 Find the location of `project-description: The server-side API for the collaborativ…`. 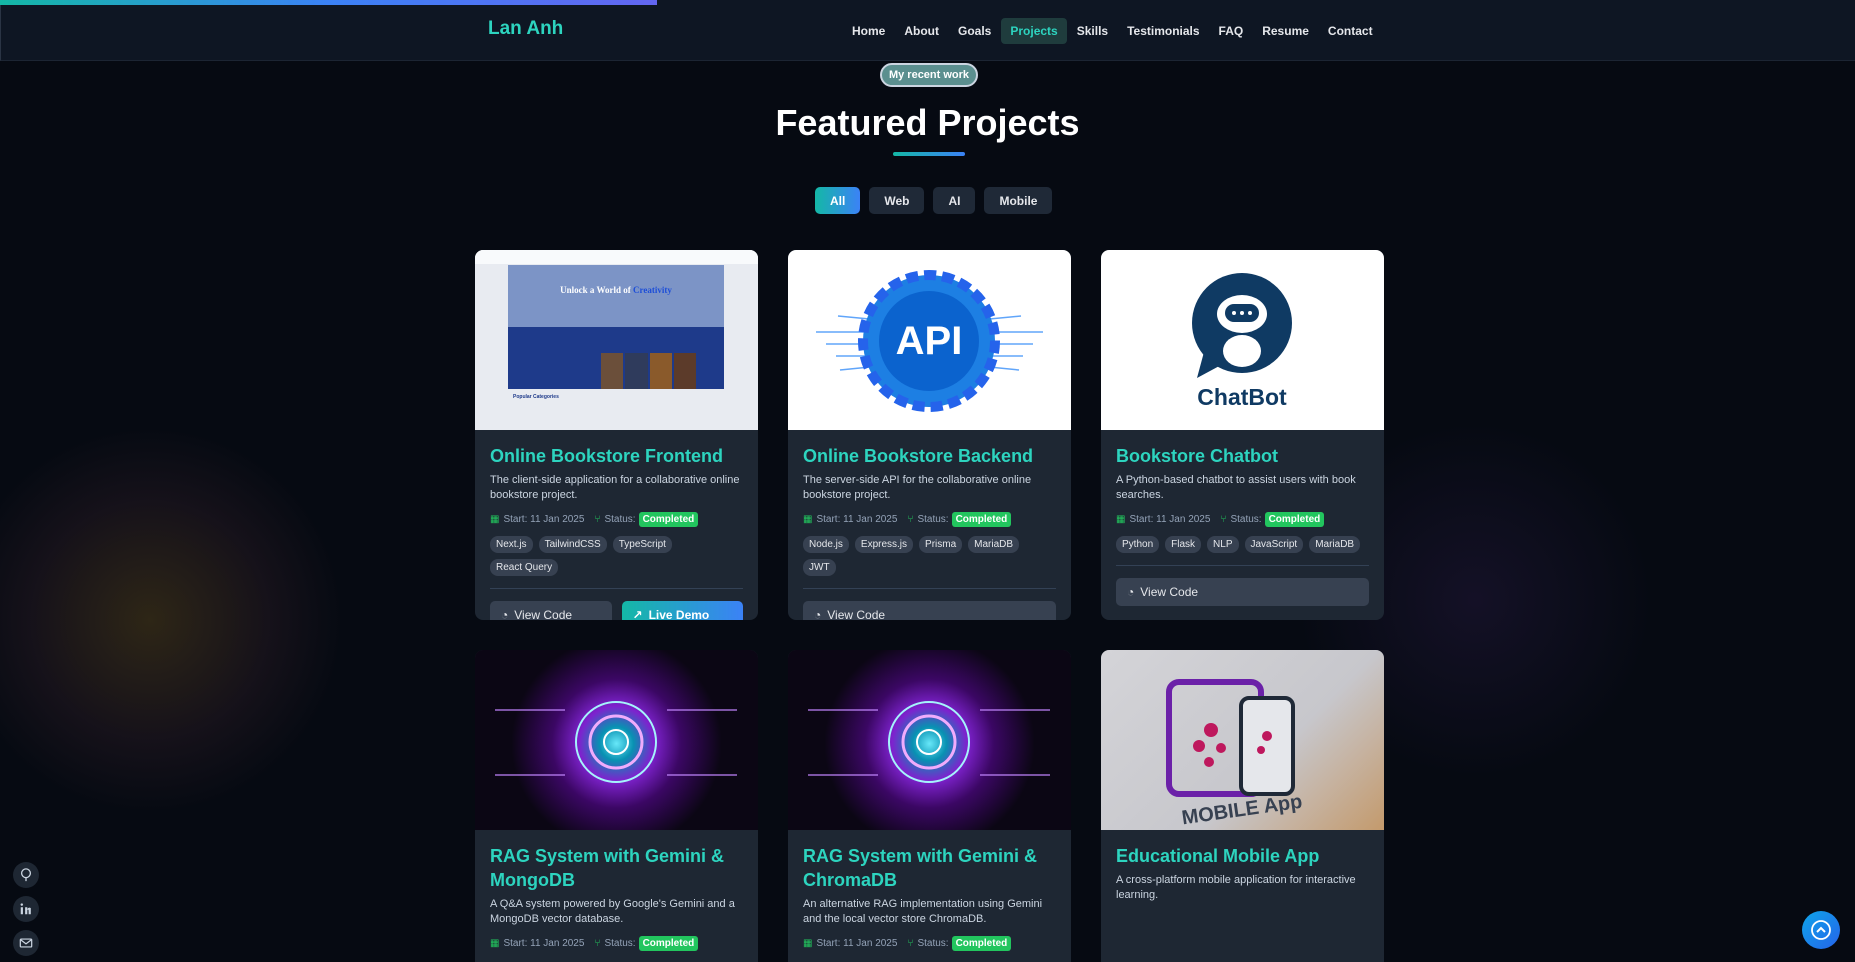

project-description: The server-side API for the collaborativ… is located at coordinates (917, 487).